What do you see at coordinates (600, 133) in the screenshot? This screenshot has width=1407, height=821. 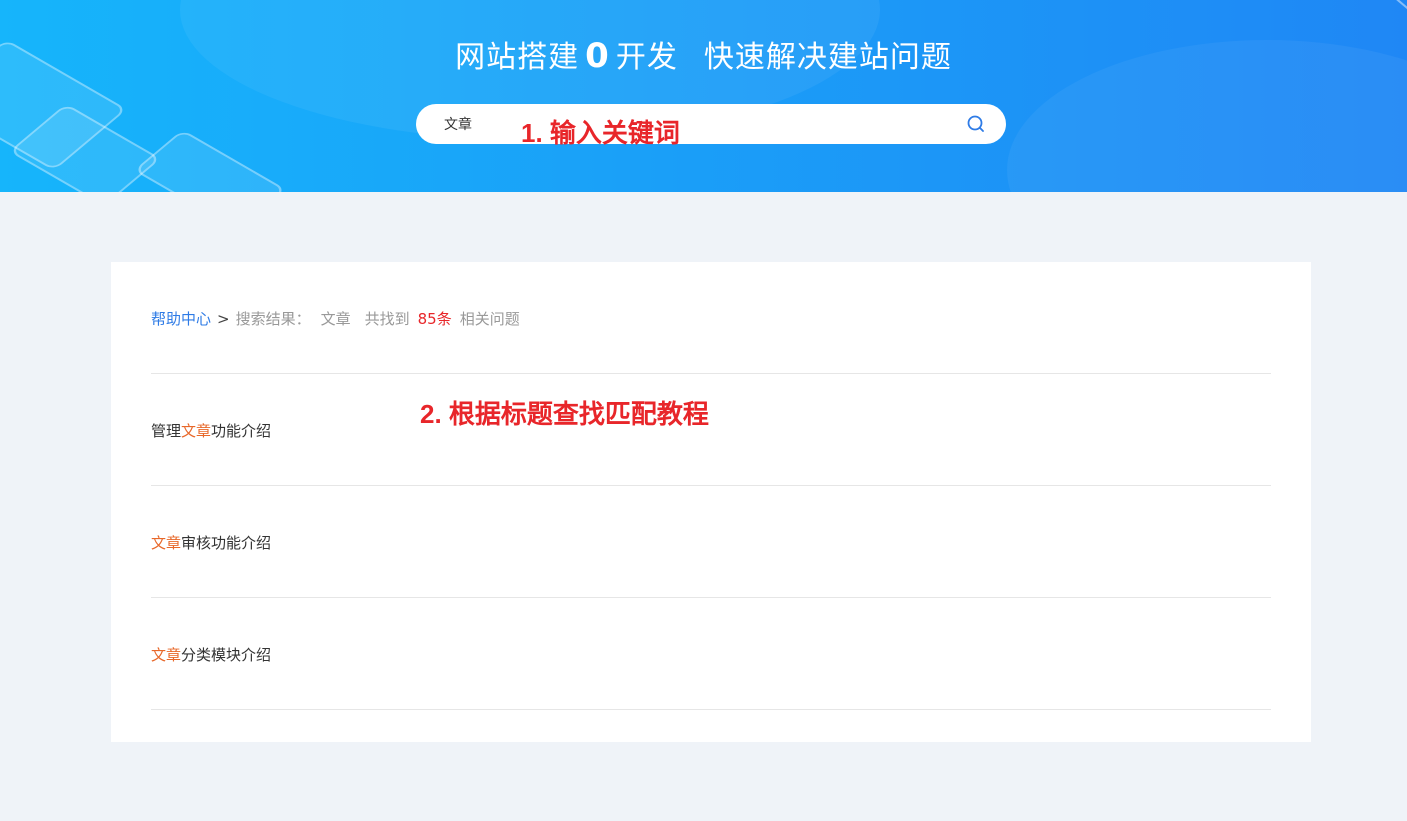 I see `annotation-step1: 1. 输入关键词` at bounding box center [600, 133].